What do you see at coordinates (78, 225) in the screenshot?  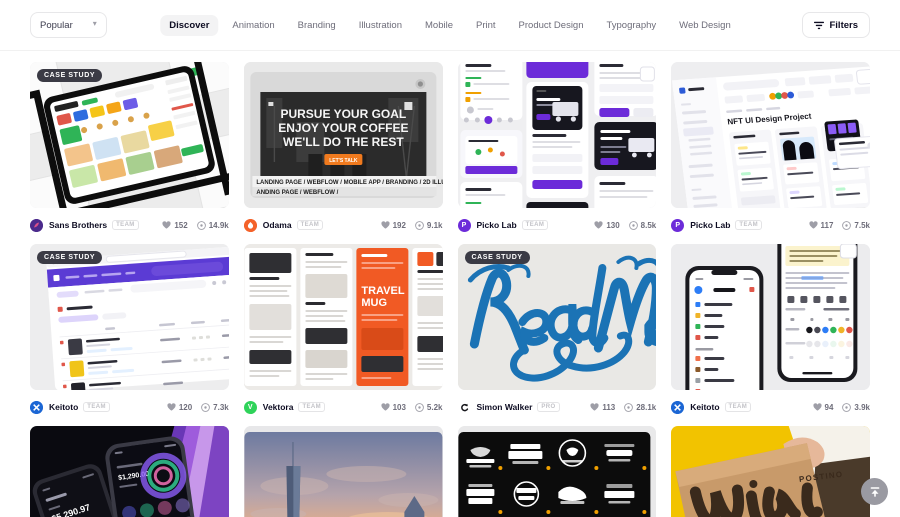 I see `shot-author: Sans Brothers` at bounding box center [78, 225].